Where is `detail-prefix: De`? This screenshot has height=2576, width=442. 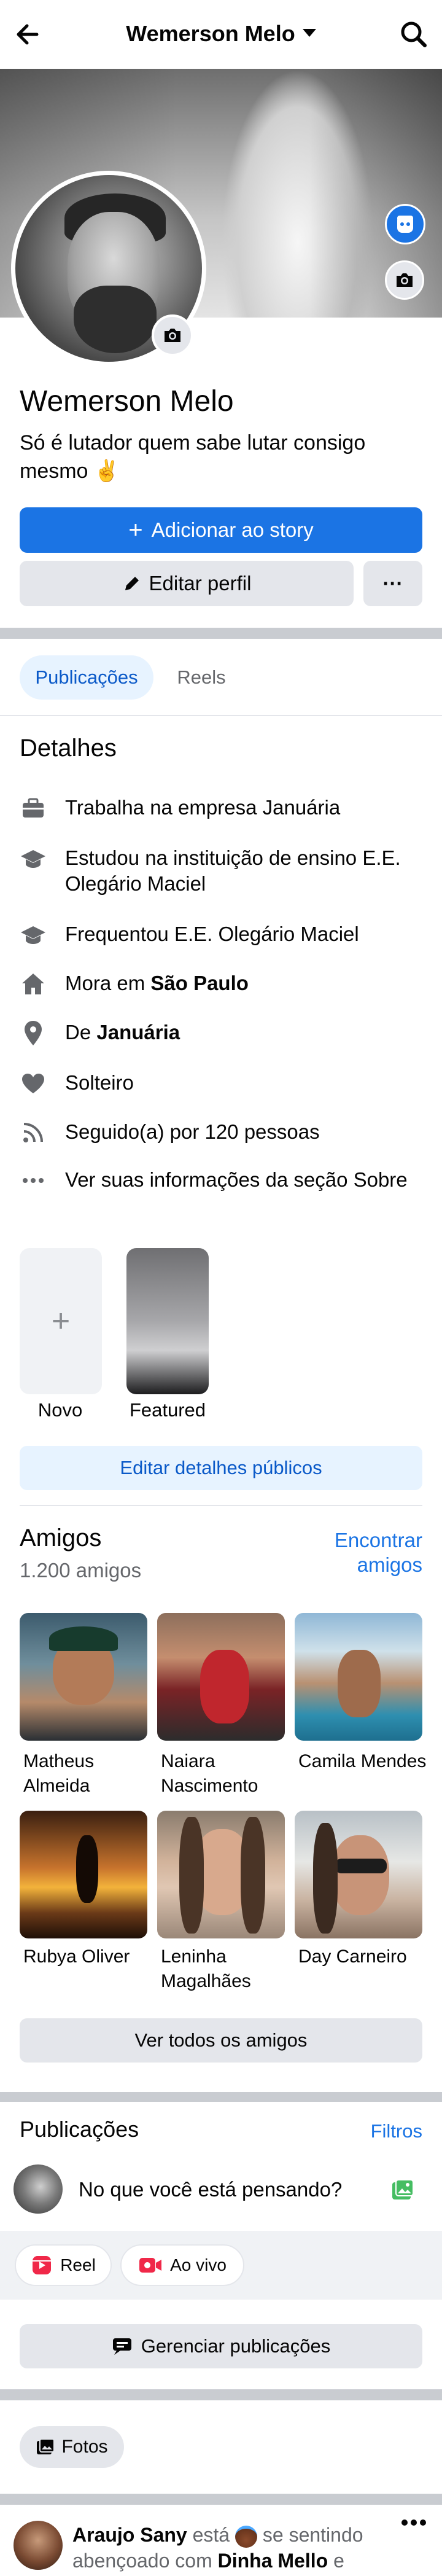
detail-prefix: De is located at coordinates (81, 1032).